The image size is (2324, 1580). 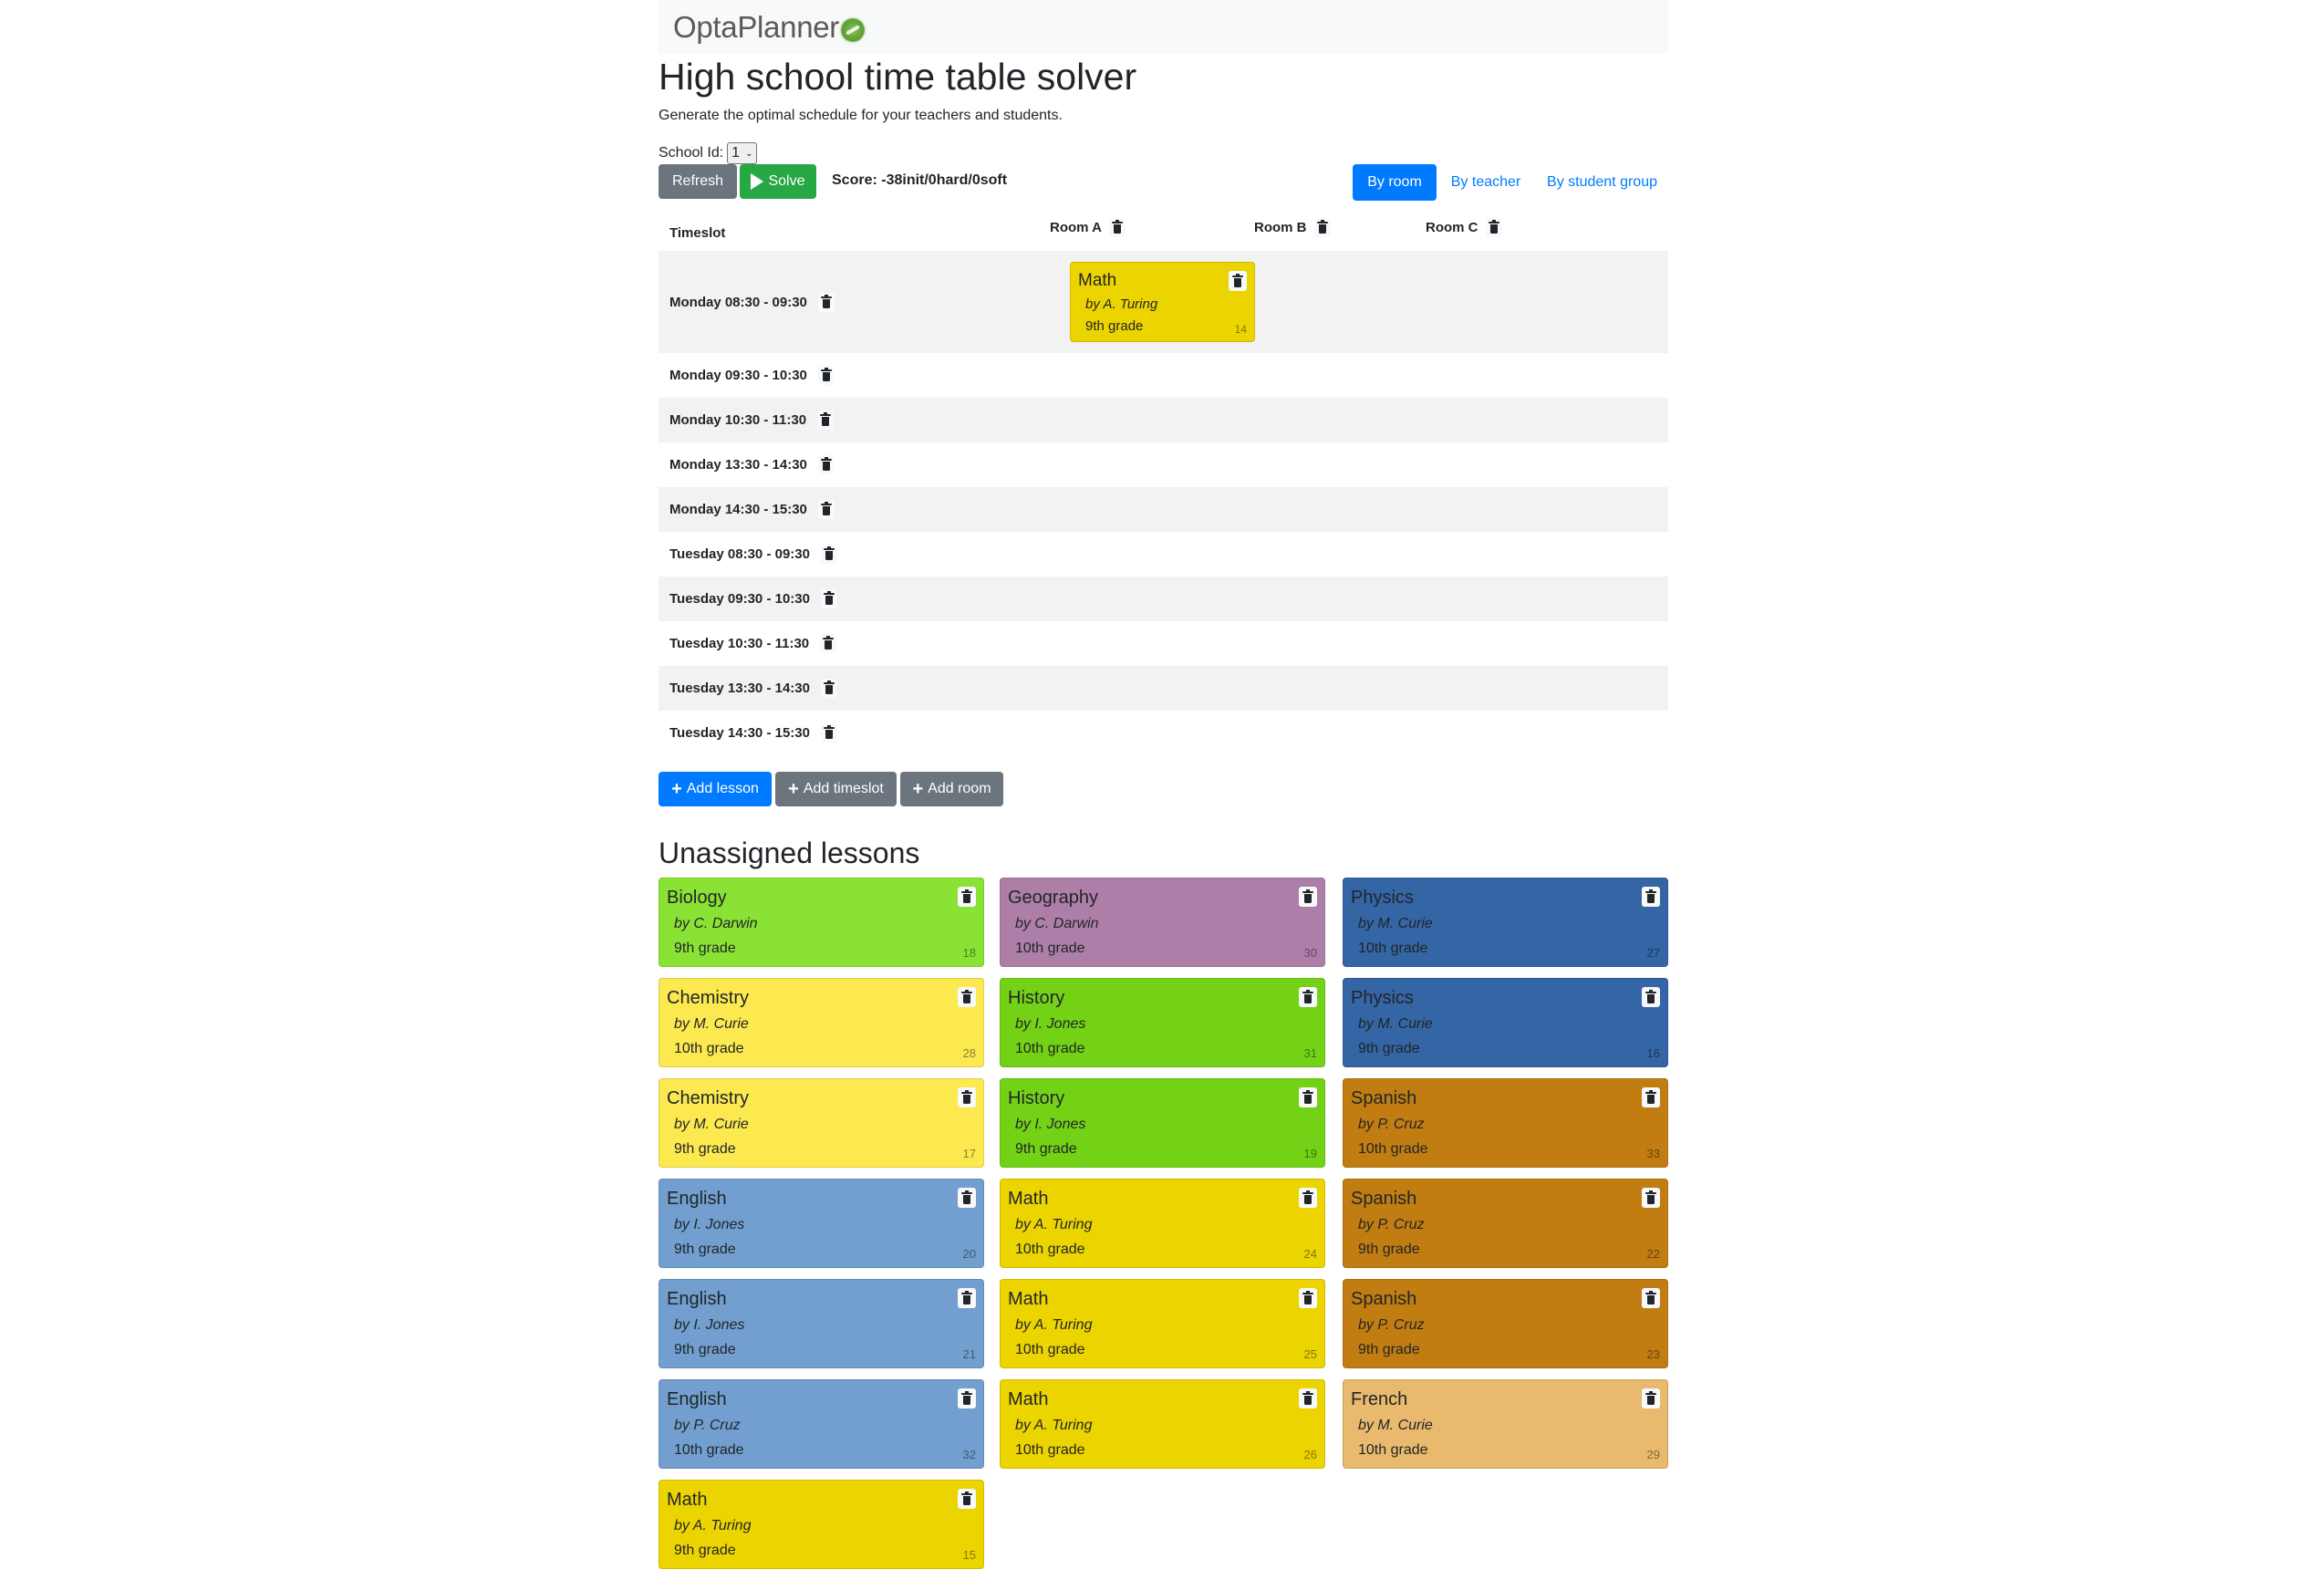 I want to click on add-lesson-button: + Add lesson, so click(x=716, y=789).